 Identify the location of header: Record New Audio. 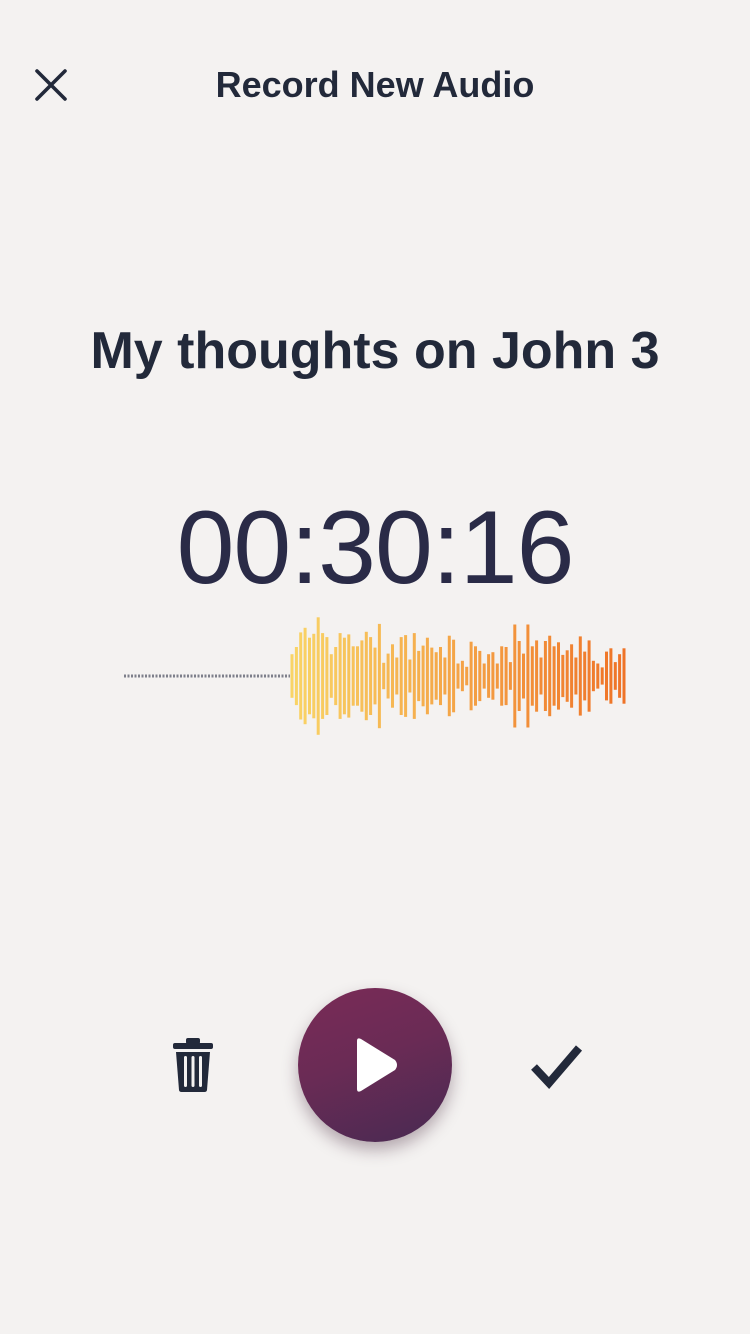
(375, 85).